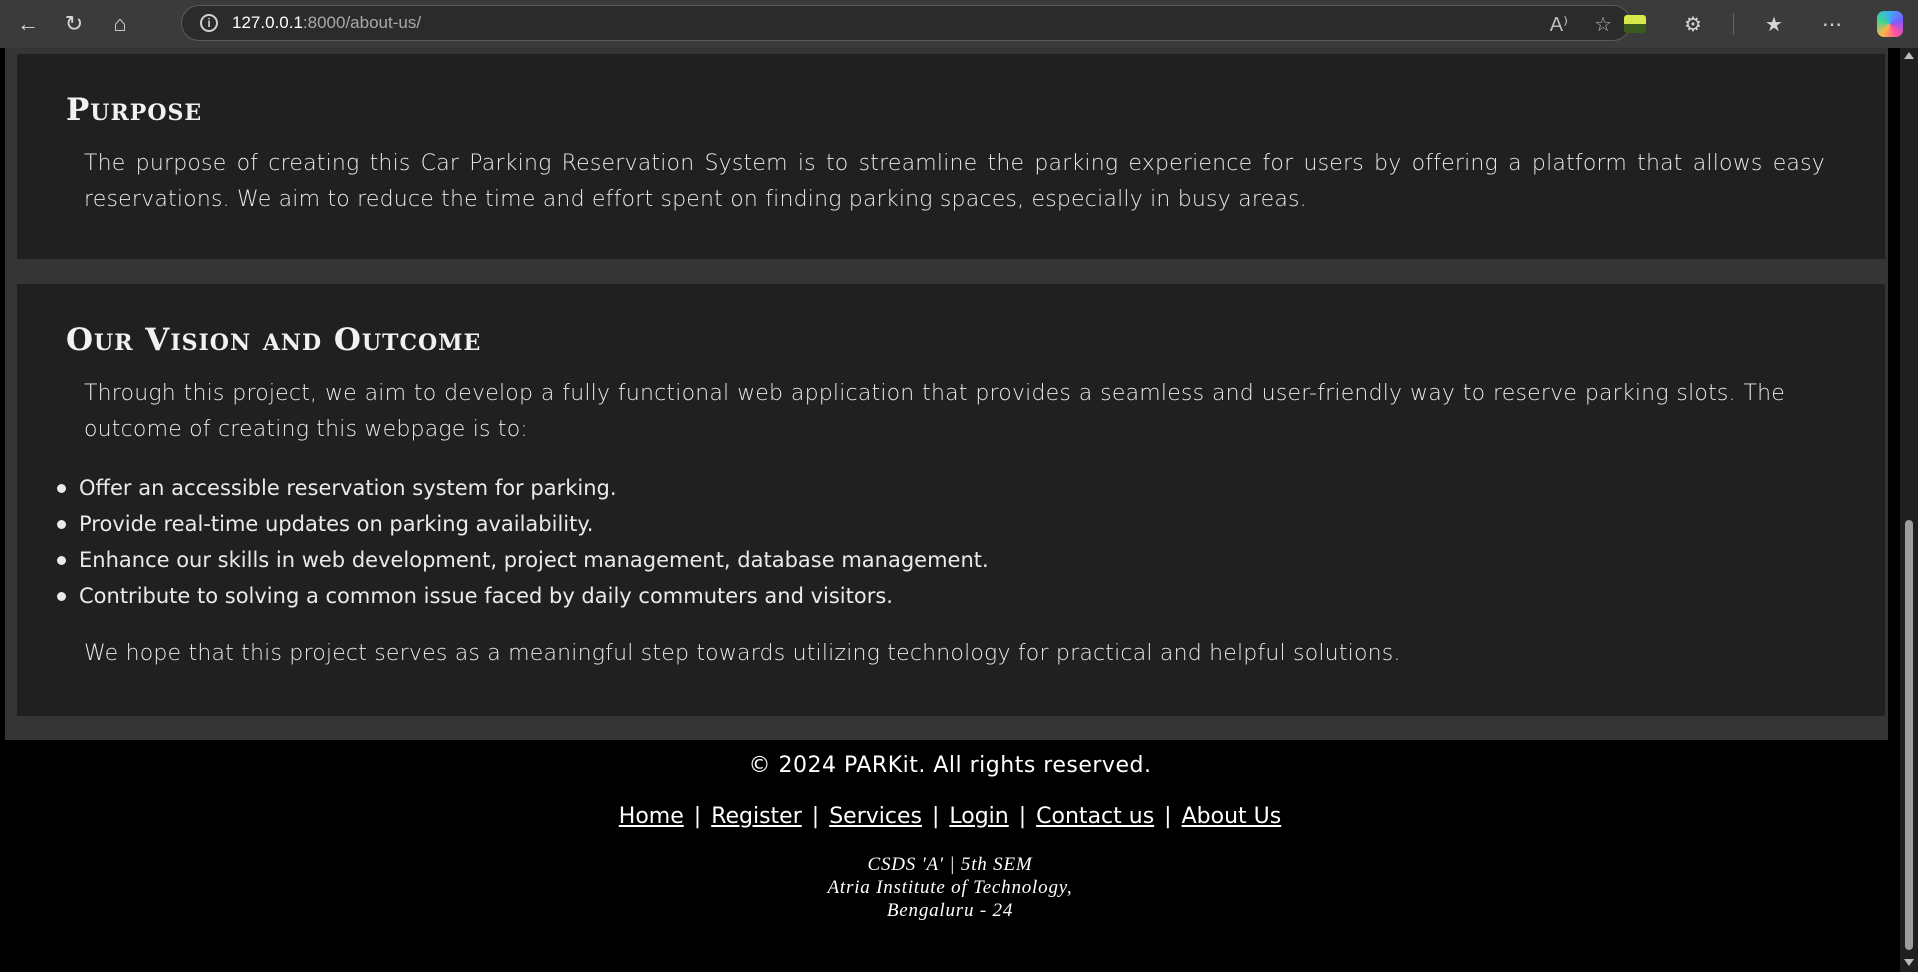 This screenshot has width=1918, height=972. I want to click on institute-line: Atria Institute of Technology,, so click(950, 887).